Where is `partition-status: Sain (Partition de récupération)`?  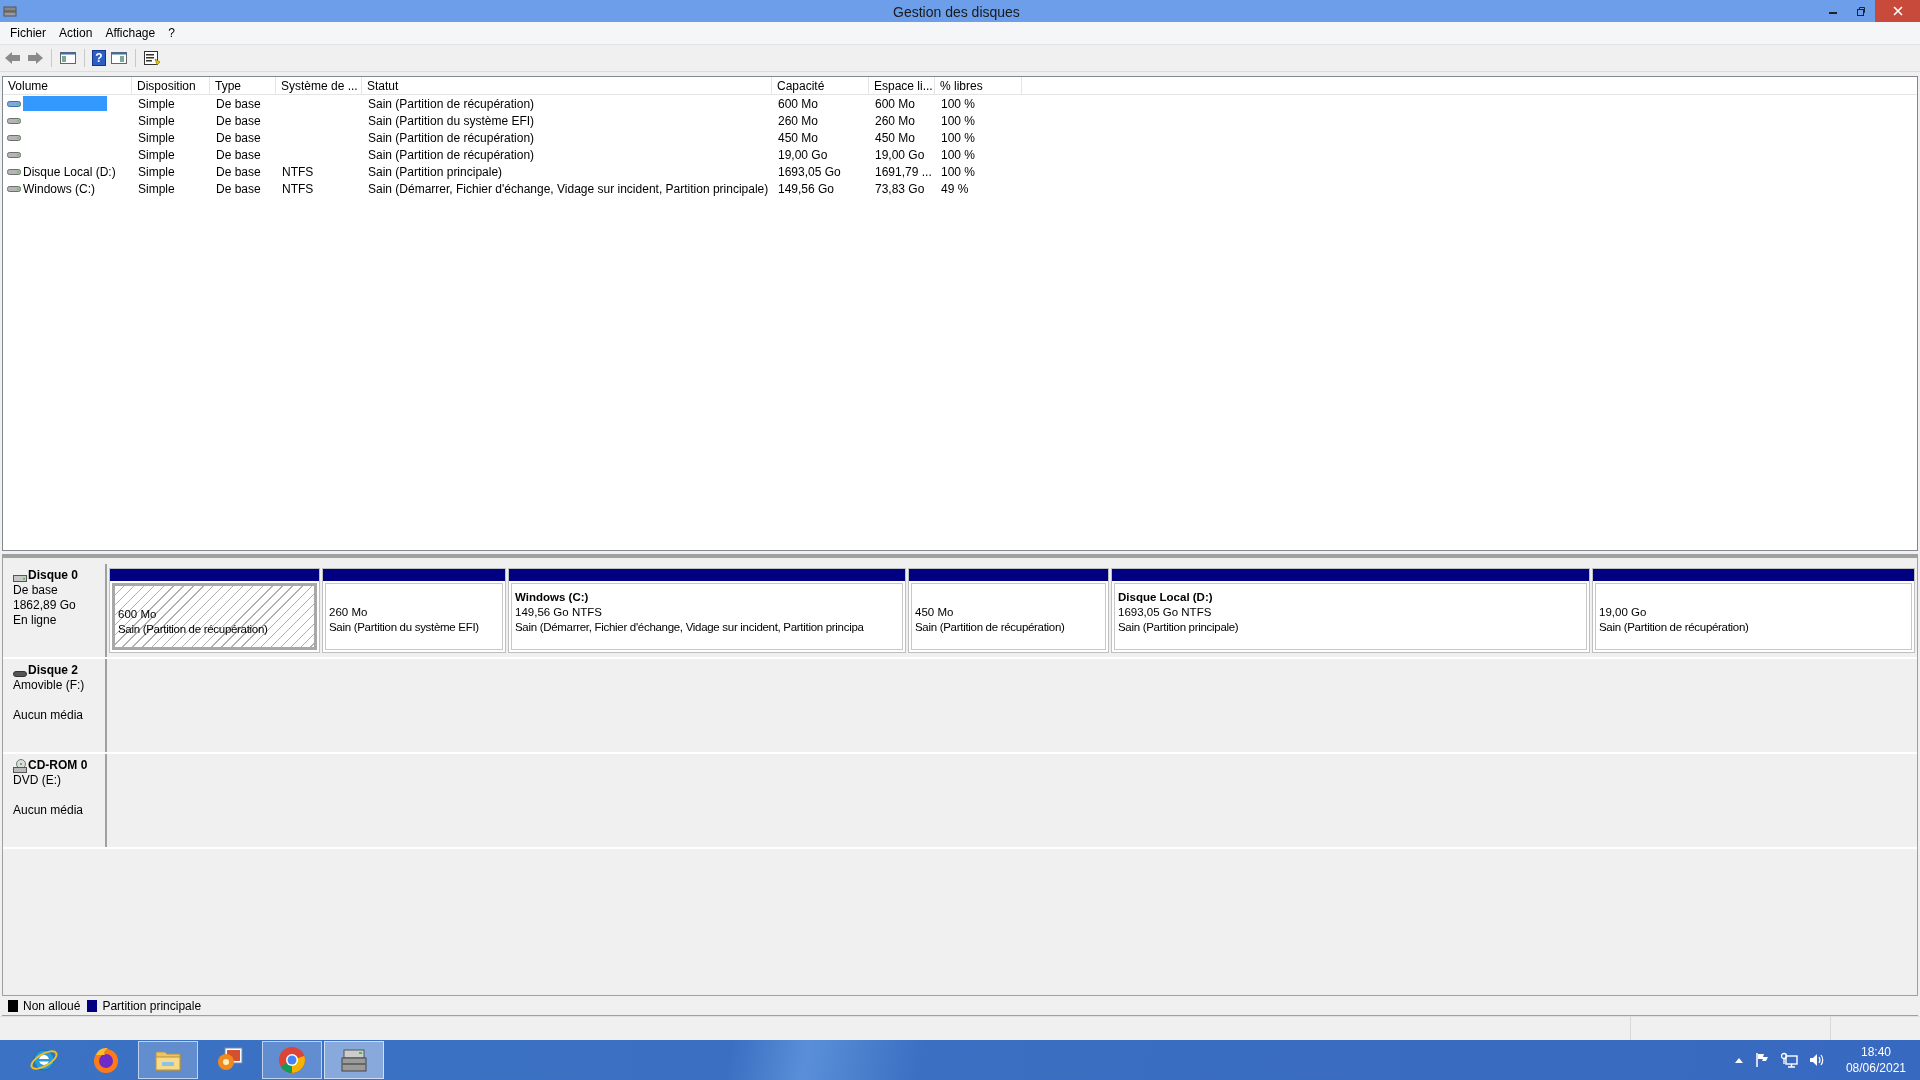
partition-status: Sain (Partition de récupération) is located at coordinates (990, 627).